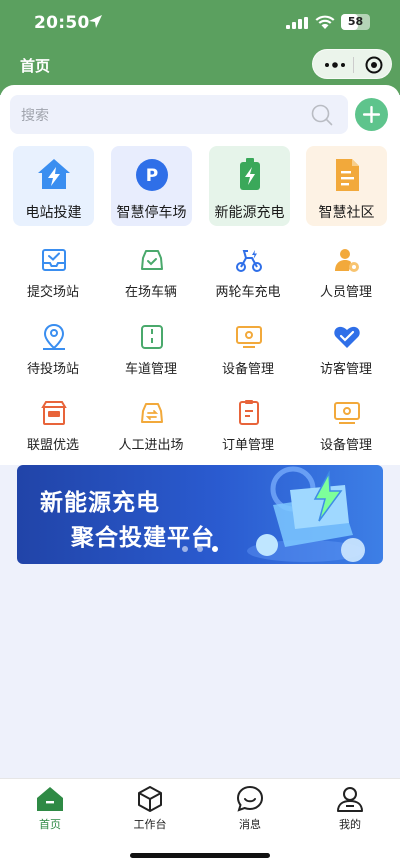 The image size is (400, 865). Describe the element at coordinates (95, 21) in the screenshot. I see `location-arrow-icon` at that location.